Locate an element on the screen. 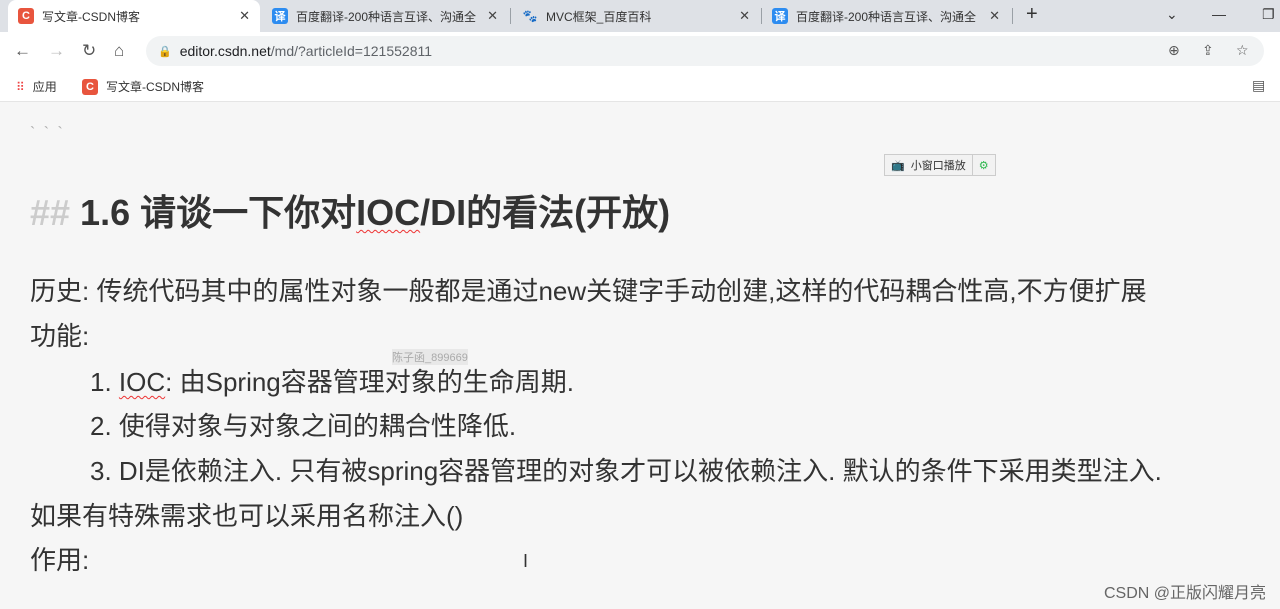 Image resolution: width=1280 pixels, height=609 pixels. bookmark-label: 写文章-CSDN博客 is located at coordinates (155, 87).